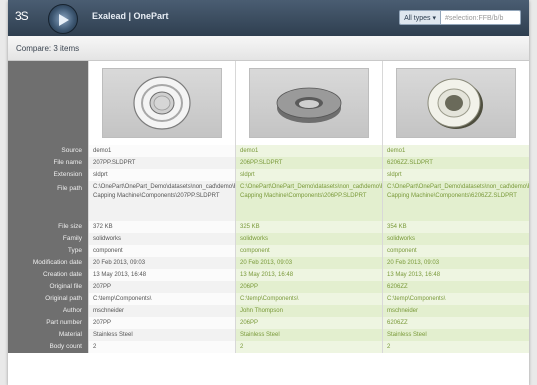 The height and width of the screenshot is (385, 537). I want to click on table-row: File size 372 KB 325 KB 354 KB, so click(268, 227).